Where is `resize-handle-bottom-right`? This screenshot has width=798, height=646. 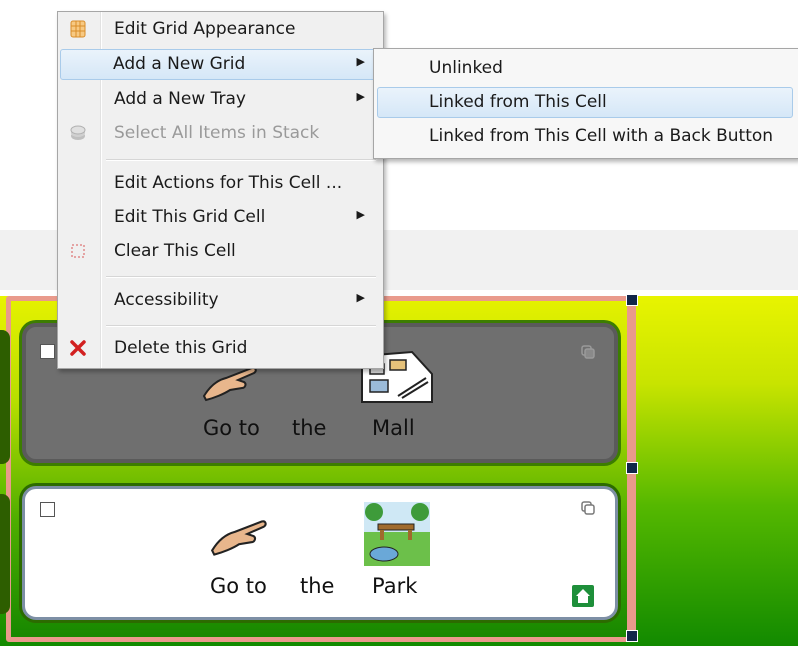
resize-handle-bottom-right is located at coordinates (632, 636).